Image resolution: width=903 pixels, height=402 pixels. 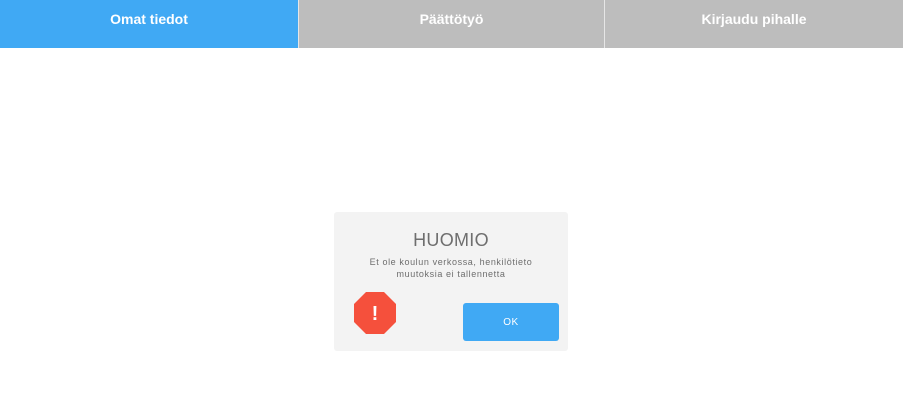 I want to click on tab-kirjaudu-pihalle: Kirjaudu pihalle, so click(x=753, y=24).